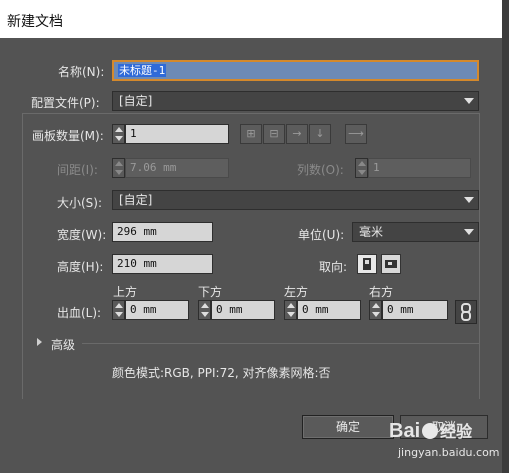  I want to click on spacing-label: 间距(I):, so click(77, 170).